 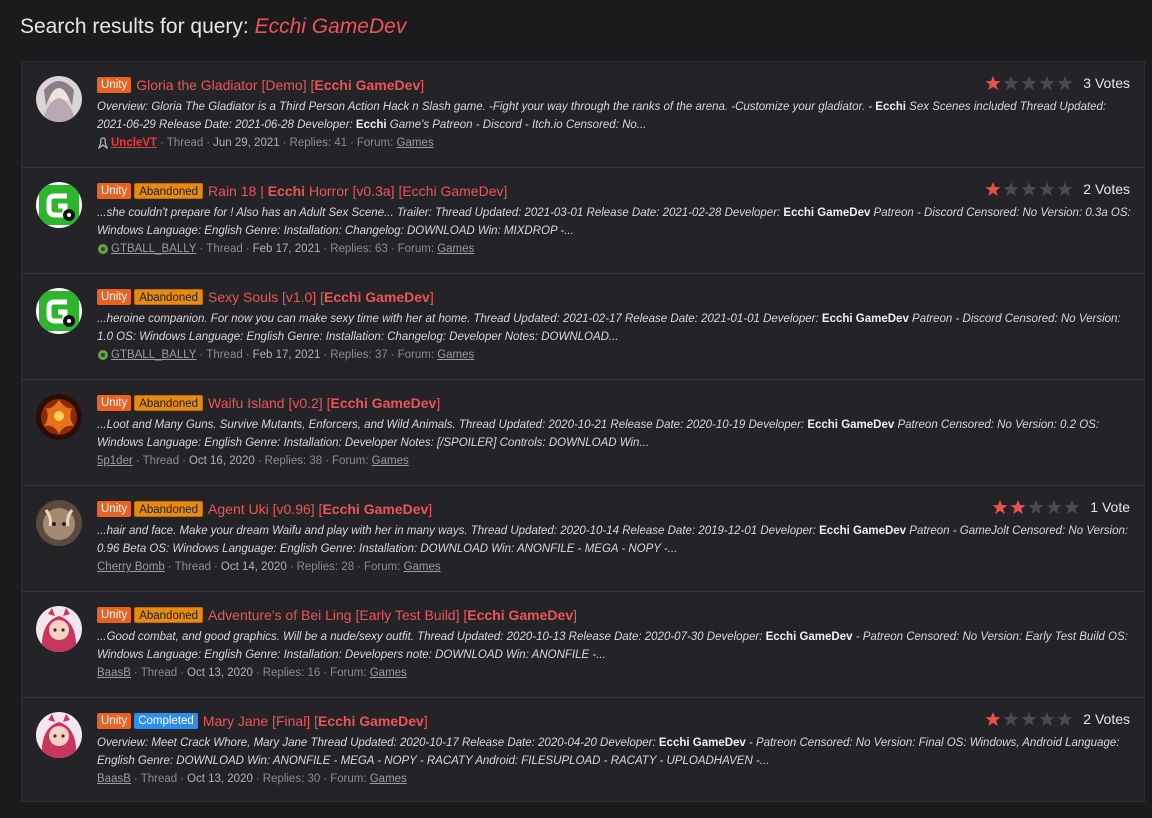 What do you see at coordinates (371, 124) in the screenshot?
I see `snippet-highlight: Ecchi` at bounding box center [371, 124].